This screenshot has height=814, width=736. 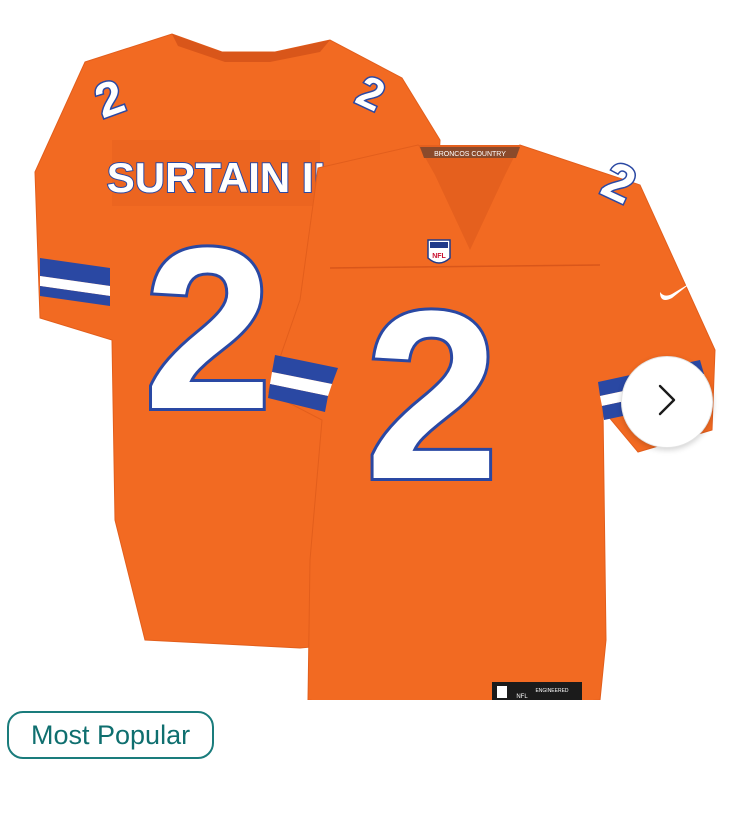 I want to click on jersey-number-back: 2, so click(x=208, y=328).